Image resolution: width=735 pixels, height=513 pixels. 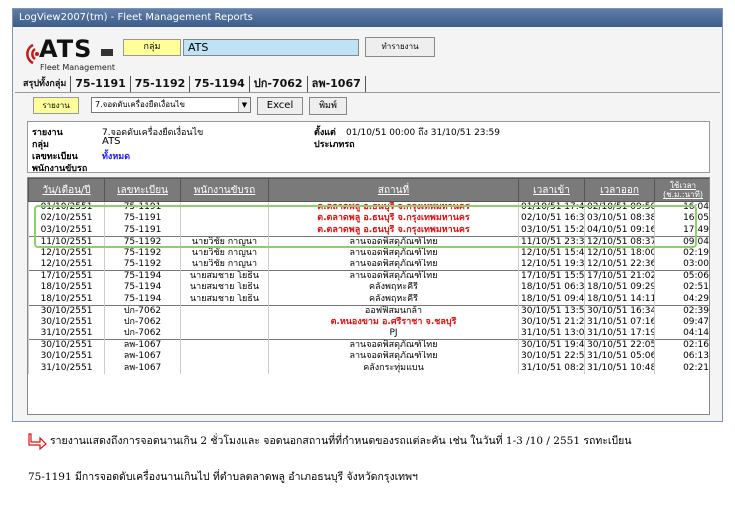 I want to click on excel-button: Excel, so click(x=280, y=106).